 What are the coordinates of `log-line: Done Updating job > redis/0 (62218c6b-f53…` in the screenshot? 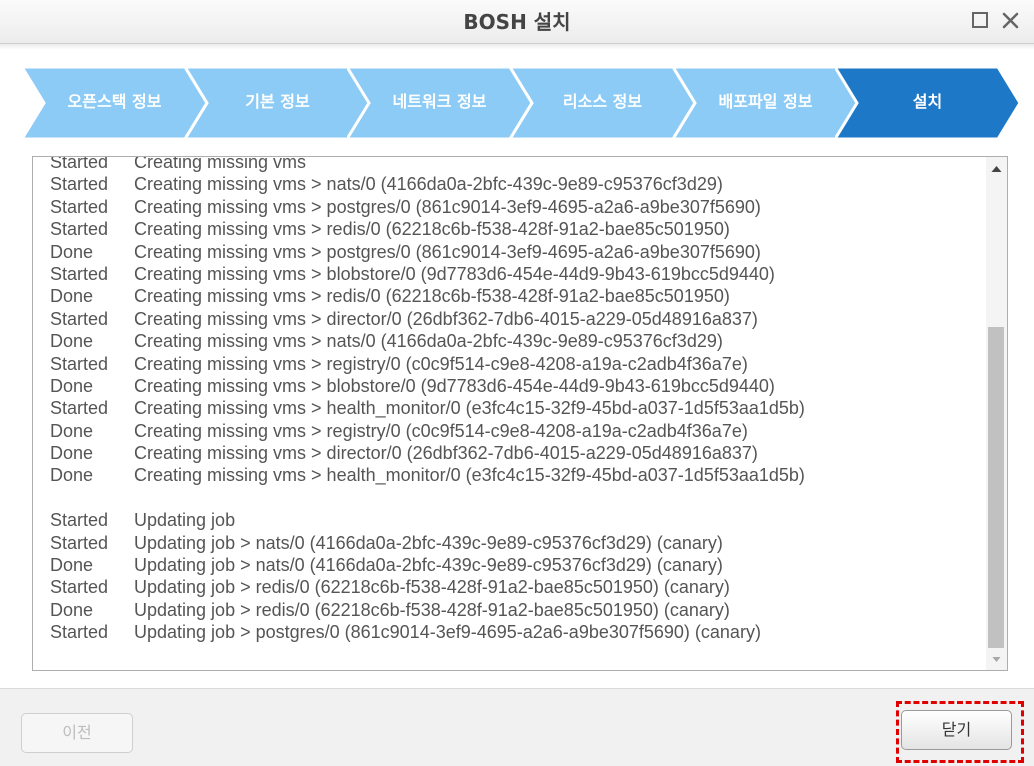 It's located at (515, 610).